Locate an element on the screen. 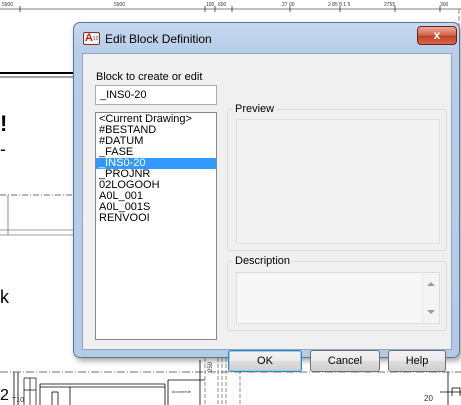 This screenshot has width=461, height=405. dimension-label: 2 85 0 1 5 is located at coordinates (339, 5).